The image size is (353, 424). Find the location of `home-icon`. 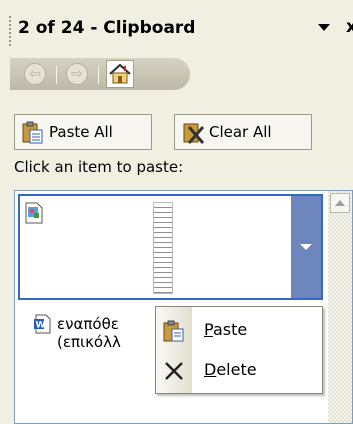

home-icon is located at coordinates (120, 73).